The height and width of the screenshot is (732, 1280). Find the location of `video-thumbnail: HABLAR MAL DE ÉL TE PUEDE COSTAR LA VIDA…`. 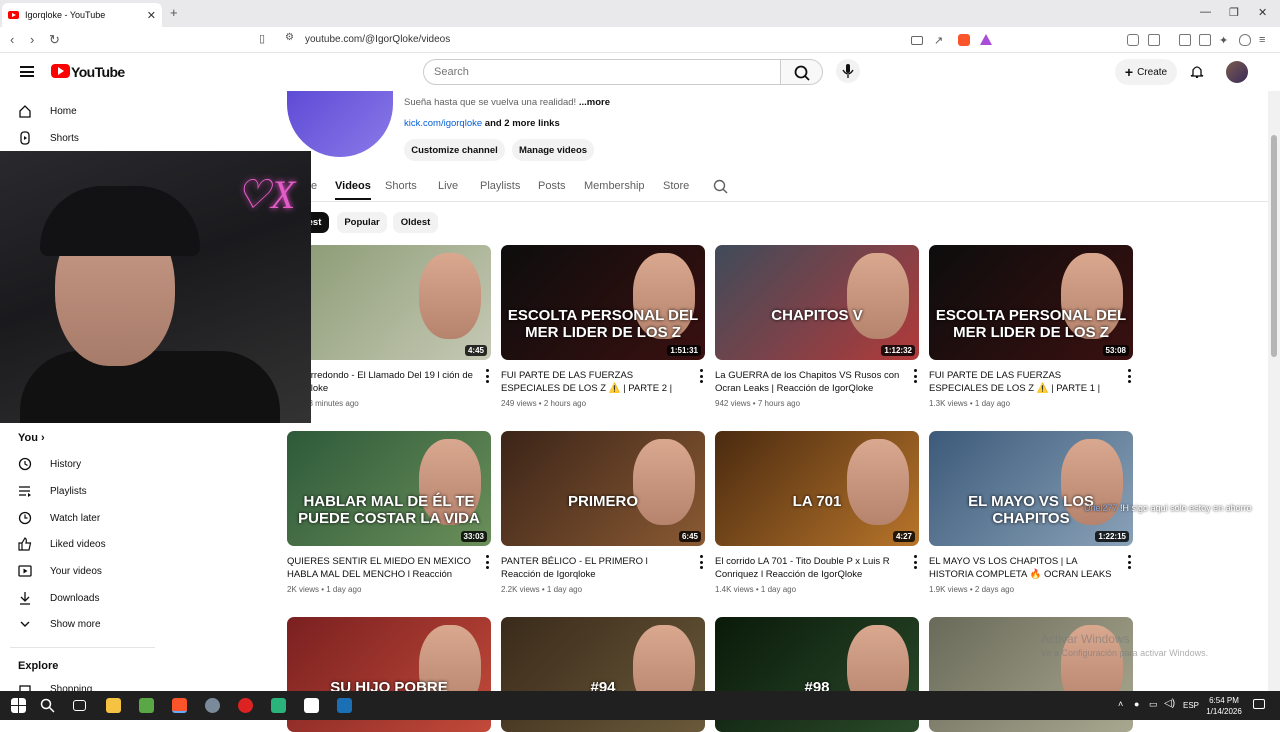

video-thumbnail: HABLAR MAL DE ÉL TE PUEDE COSTAR LA VIDA… is located at coordinates (389, 488).